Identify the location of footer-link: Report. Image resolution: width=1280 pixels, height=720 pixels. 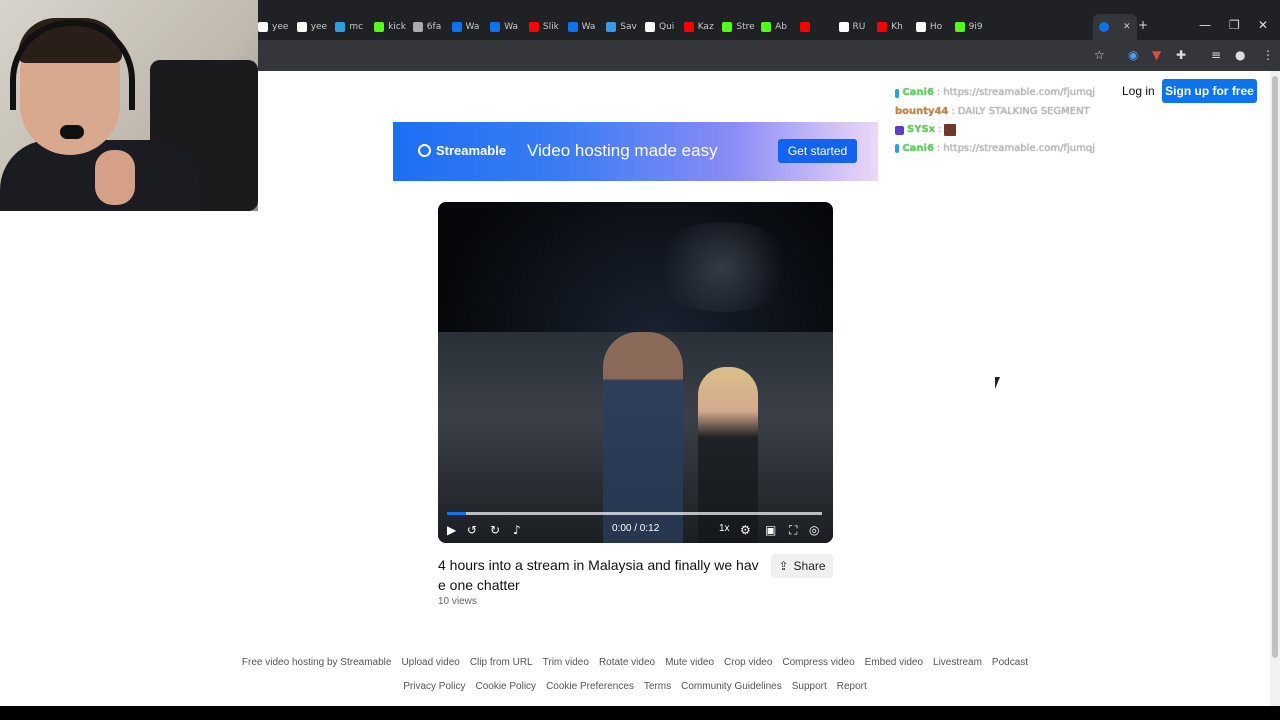
(852, 686).